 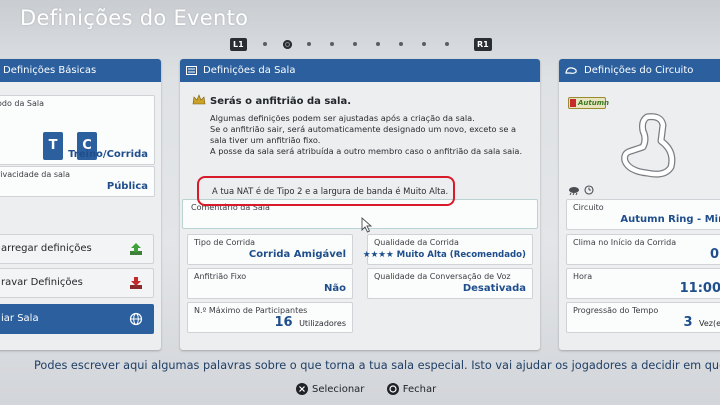 What do you see at coordinates (302, 389) in the screenshot?
I see `cross-button-icon` at bounding box center [302, 389].